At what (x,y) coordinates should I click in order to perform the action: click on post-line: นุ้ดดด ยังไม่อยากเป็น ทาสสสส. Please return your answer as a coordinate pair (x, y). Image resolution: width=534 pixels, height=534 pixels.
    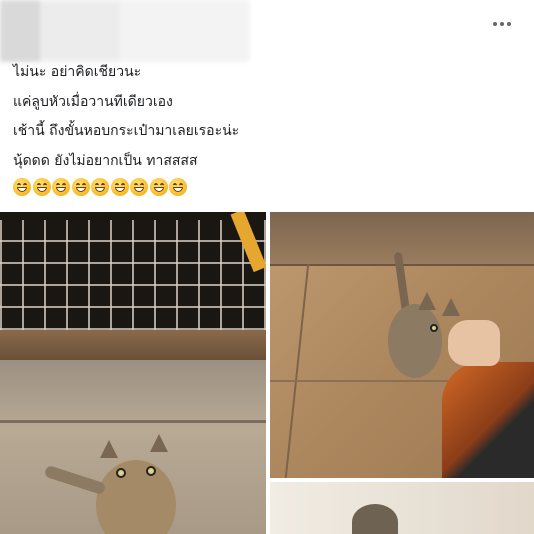
    Looking at the image, I should click on (105, 160).